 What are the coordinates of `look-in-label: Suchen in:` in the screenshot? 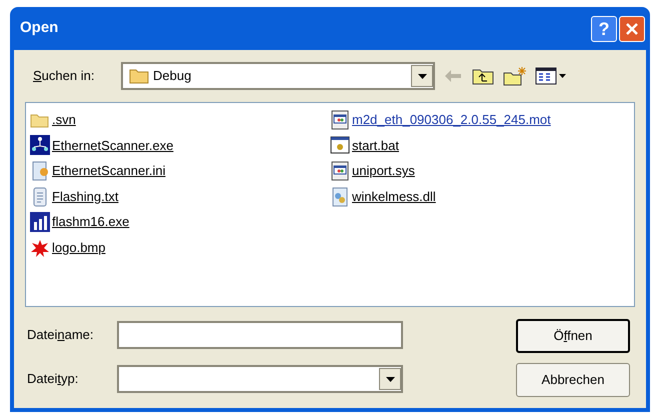 It's located at (64, 76).